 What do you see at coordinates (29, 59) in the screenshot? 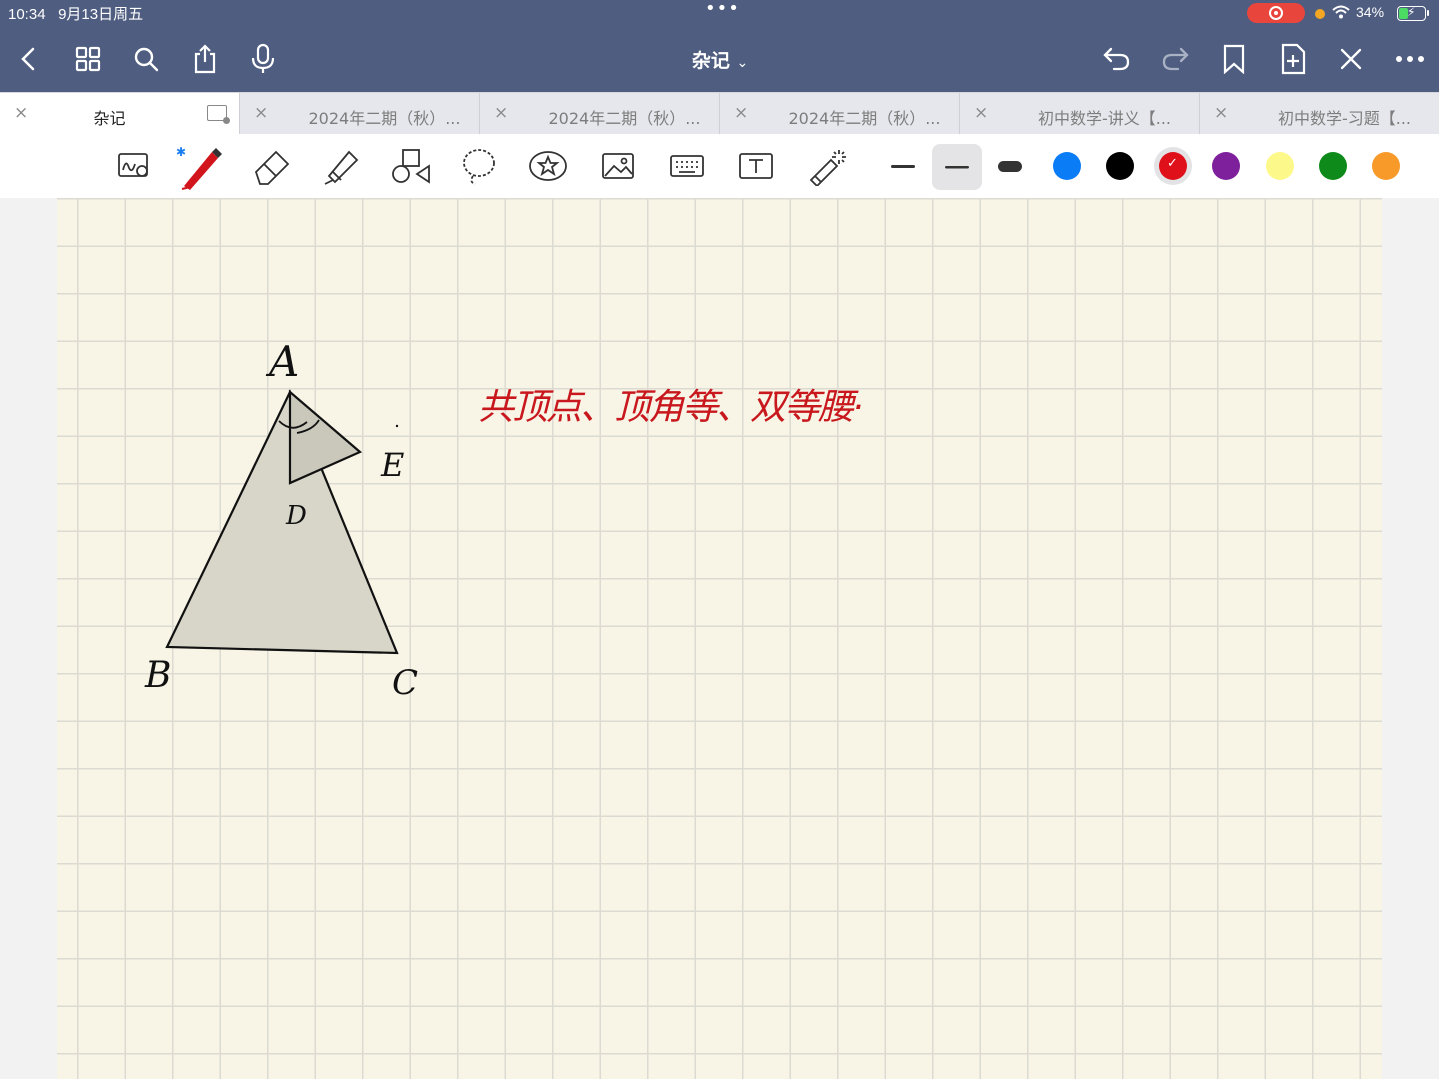
I see `back-icon` at bounding box center [29, 59].